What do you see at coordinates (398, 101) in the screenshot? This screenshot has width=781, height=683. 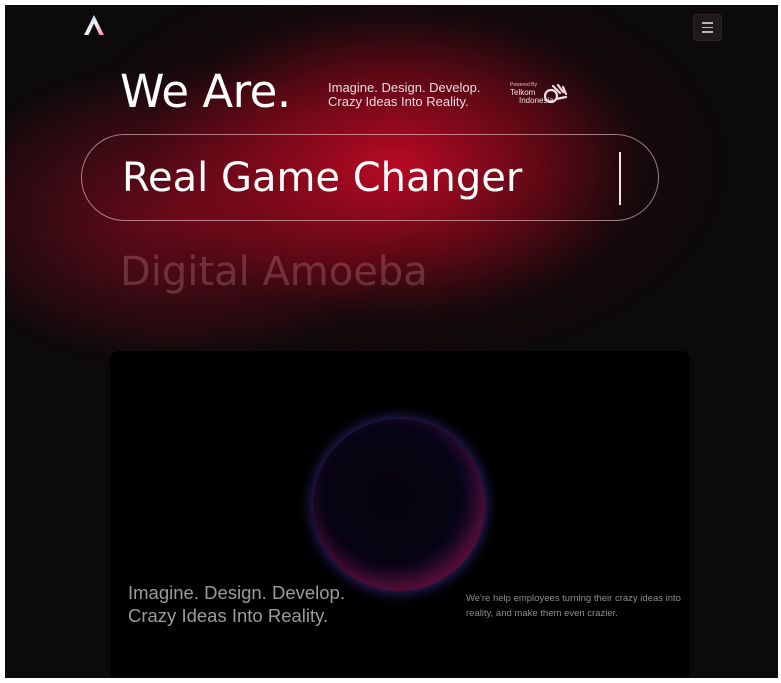 I see `hero-tagline-line2: Crazy Ideas Into Reality.` at bounding box center [398, 101].